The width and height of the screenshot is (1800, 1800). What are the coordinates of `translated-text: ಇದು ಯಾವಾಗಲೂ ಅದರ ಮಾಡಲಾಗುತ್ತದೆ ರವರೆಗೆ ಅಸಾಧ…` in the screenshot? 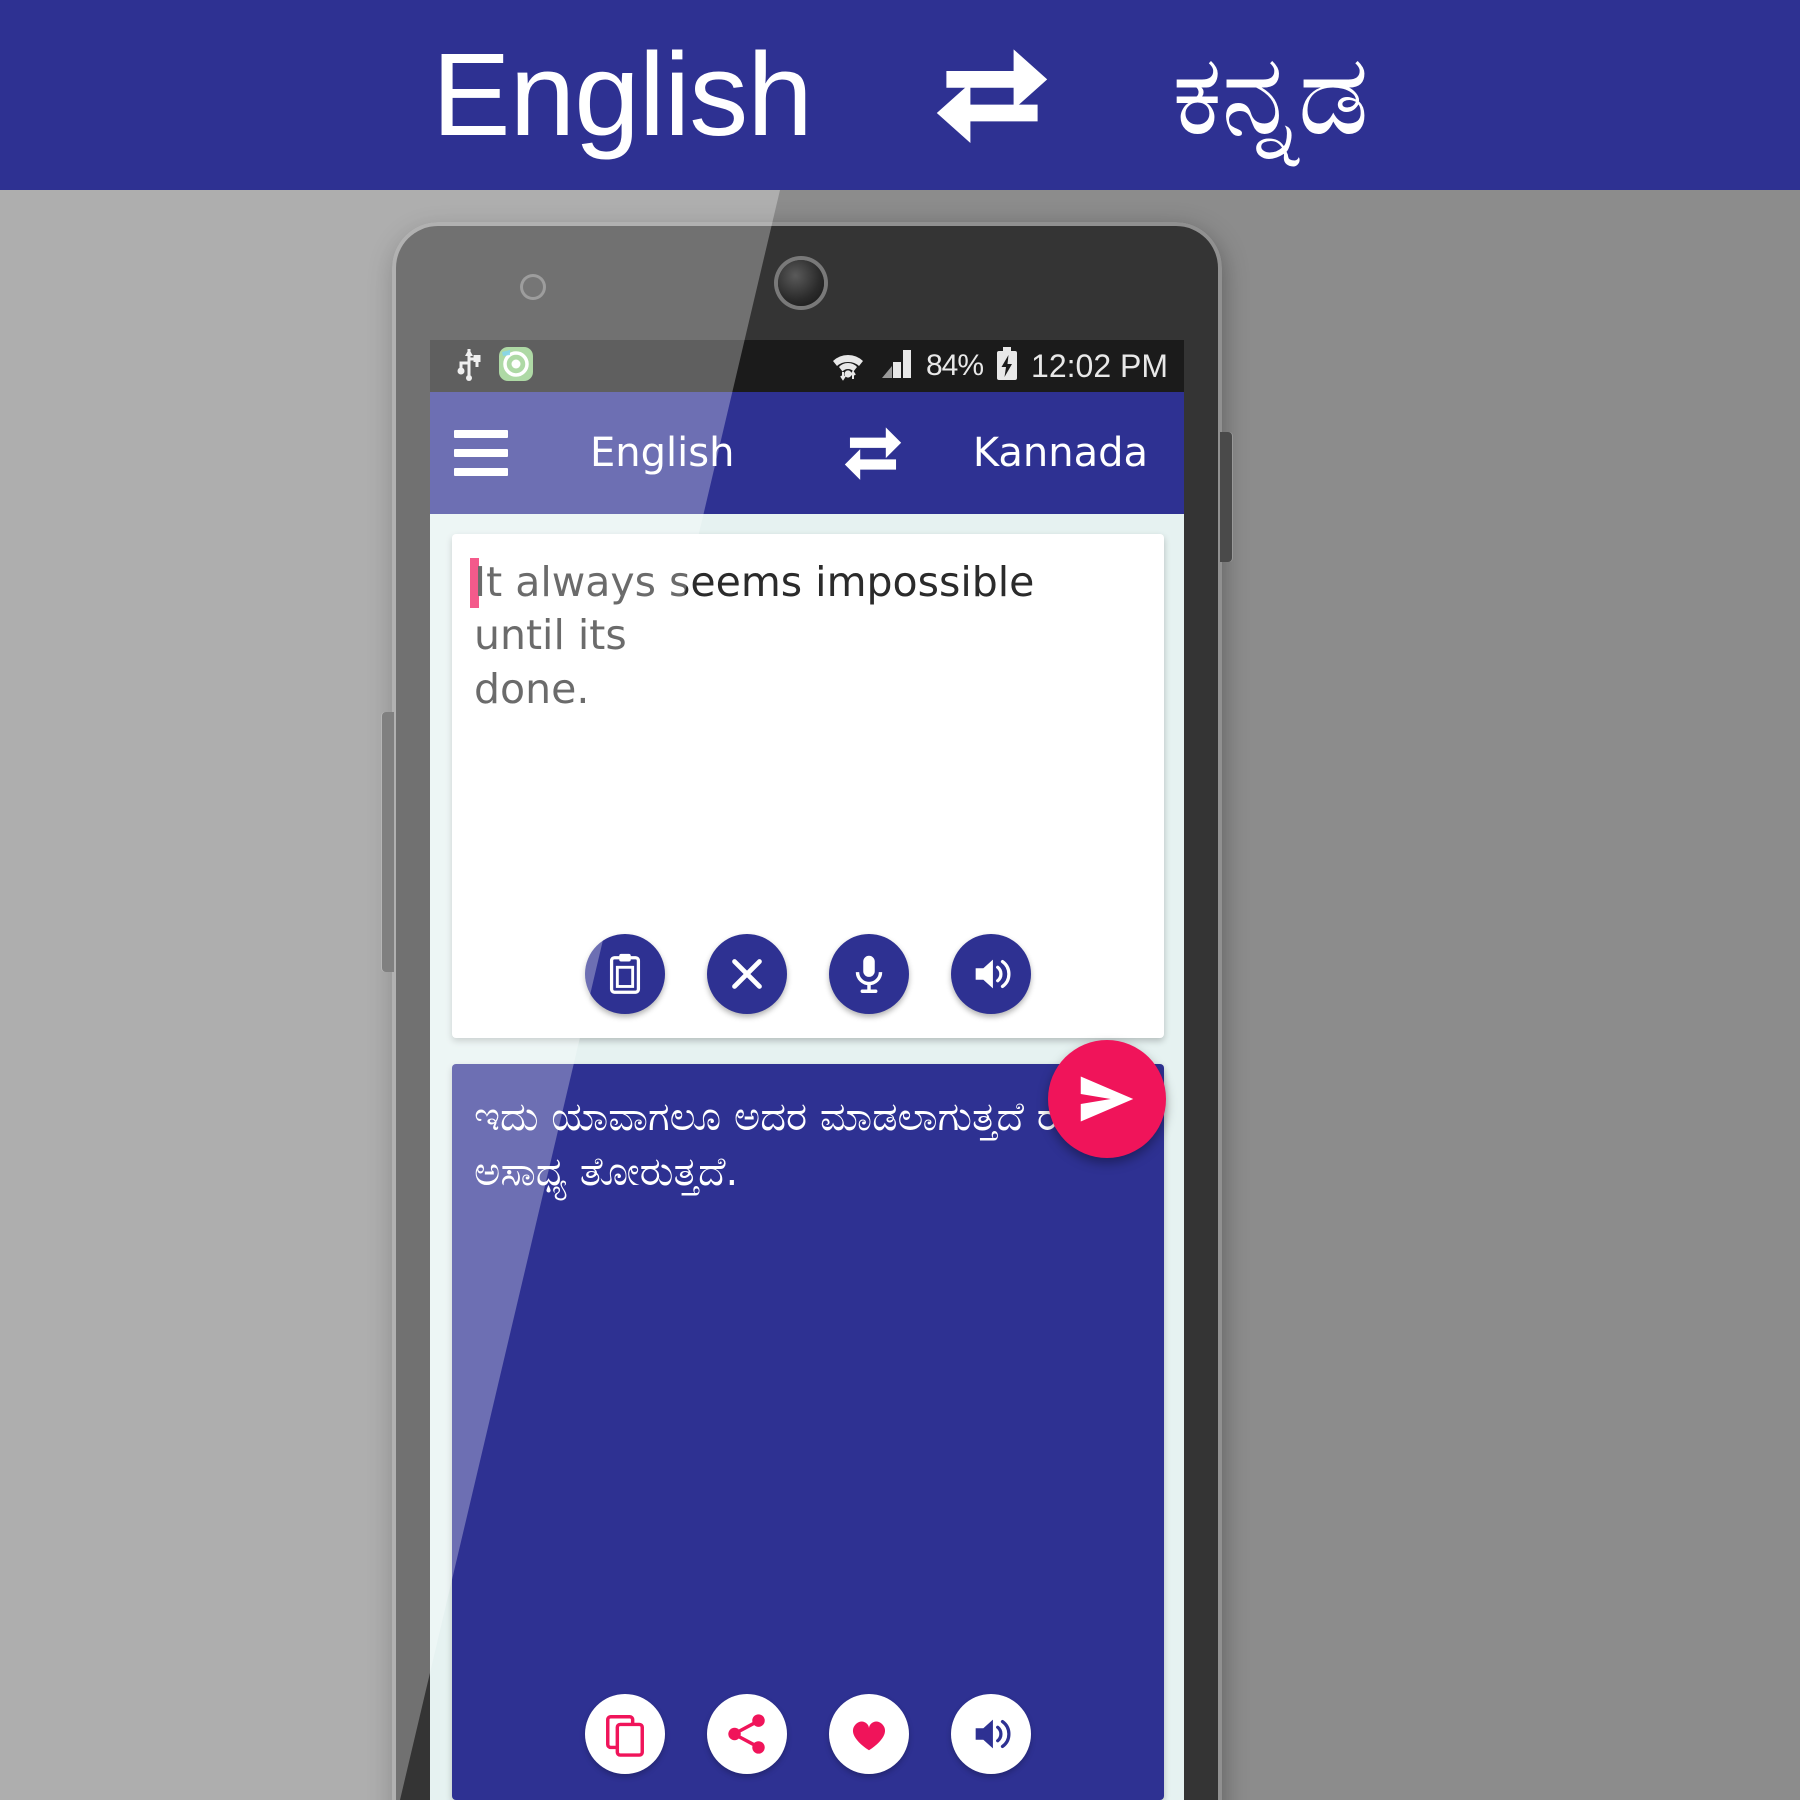 It's located at (802, 1145).